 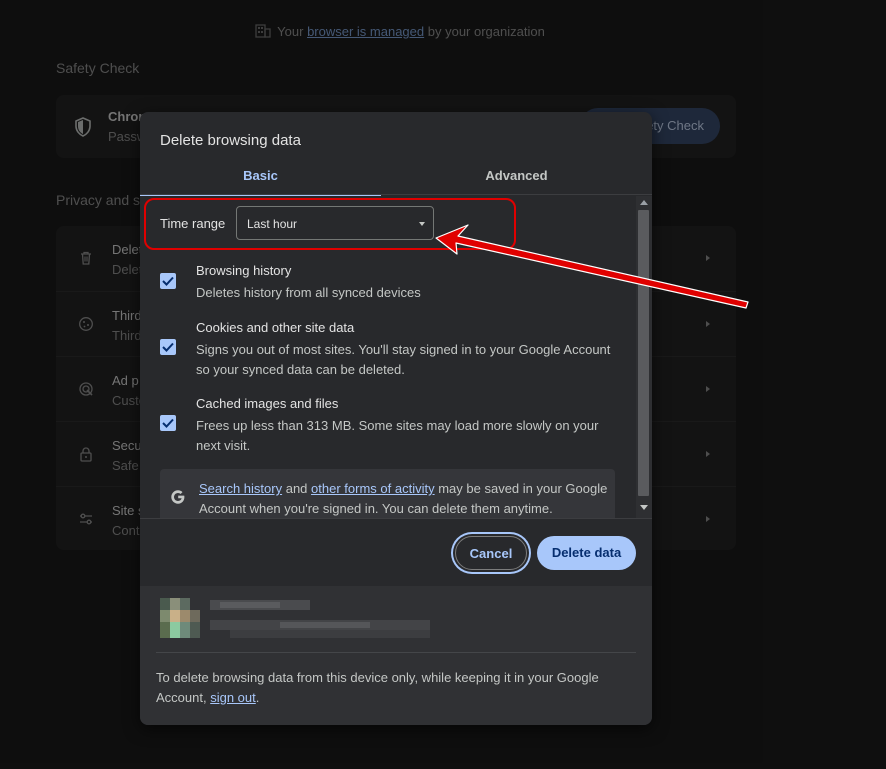 I want to click on cached-images-checkbox, so click(x=168, y=423).